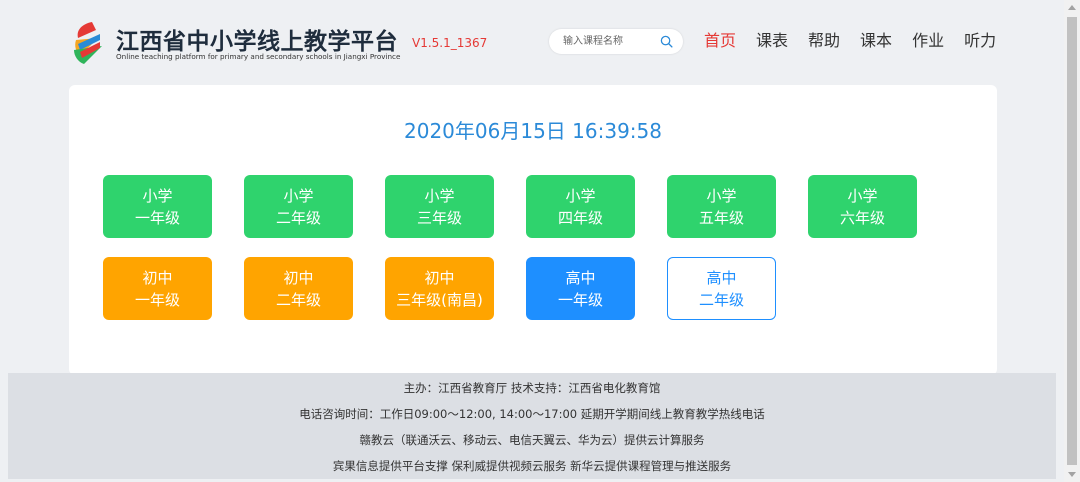 The image size is (1080, 482). What do you see at coordinates (876, 41) in the screenshot?
I see `nav-textbook: 课本` at bounding box center [876, 41].